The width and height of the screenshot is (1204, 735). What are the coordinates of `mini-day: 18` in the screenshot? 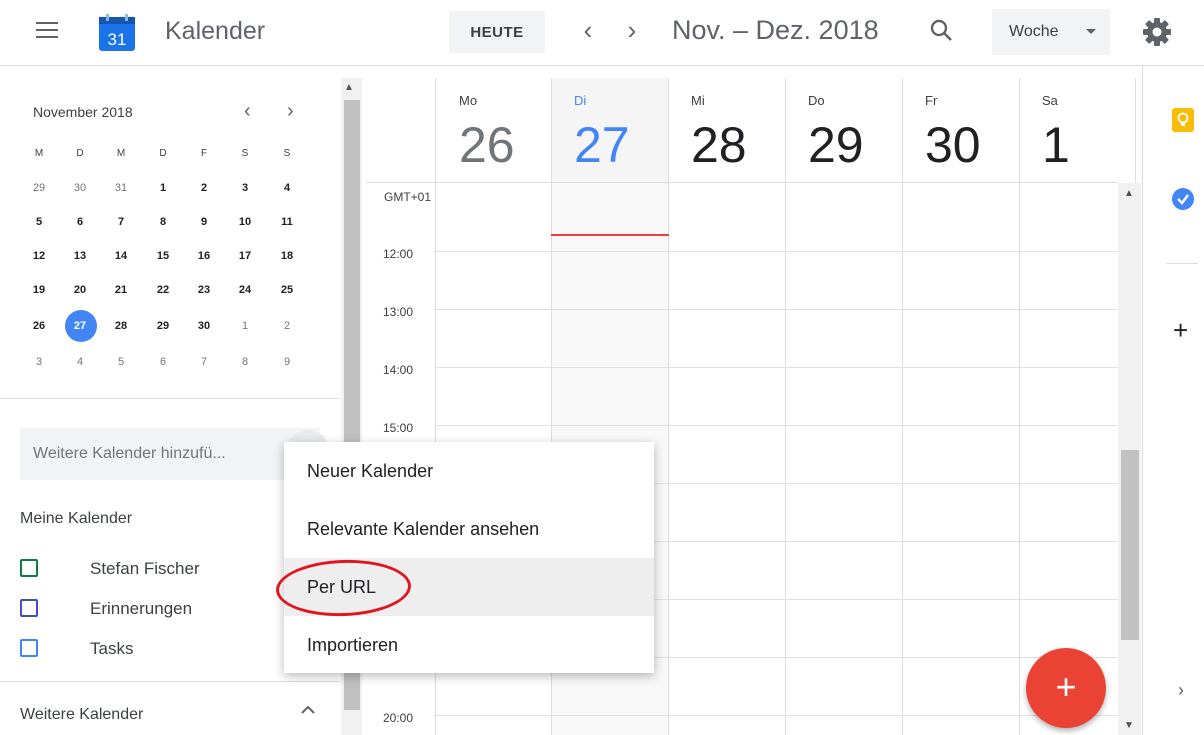 It's located at (287, 256).